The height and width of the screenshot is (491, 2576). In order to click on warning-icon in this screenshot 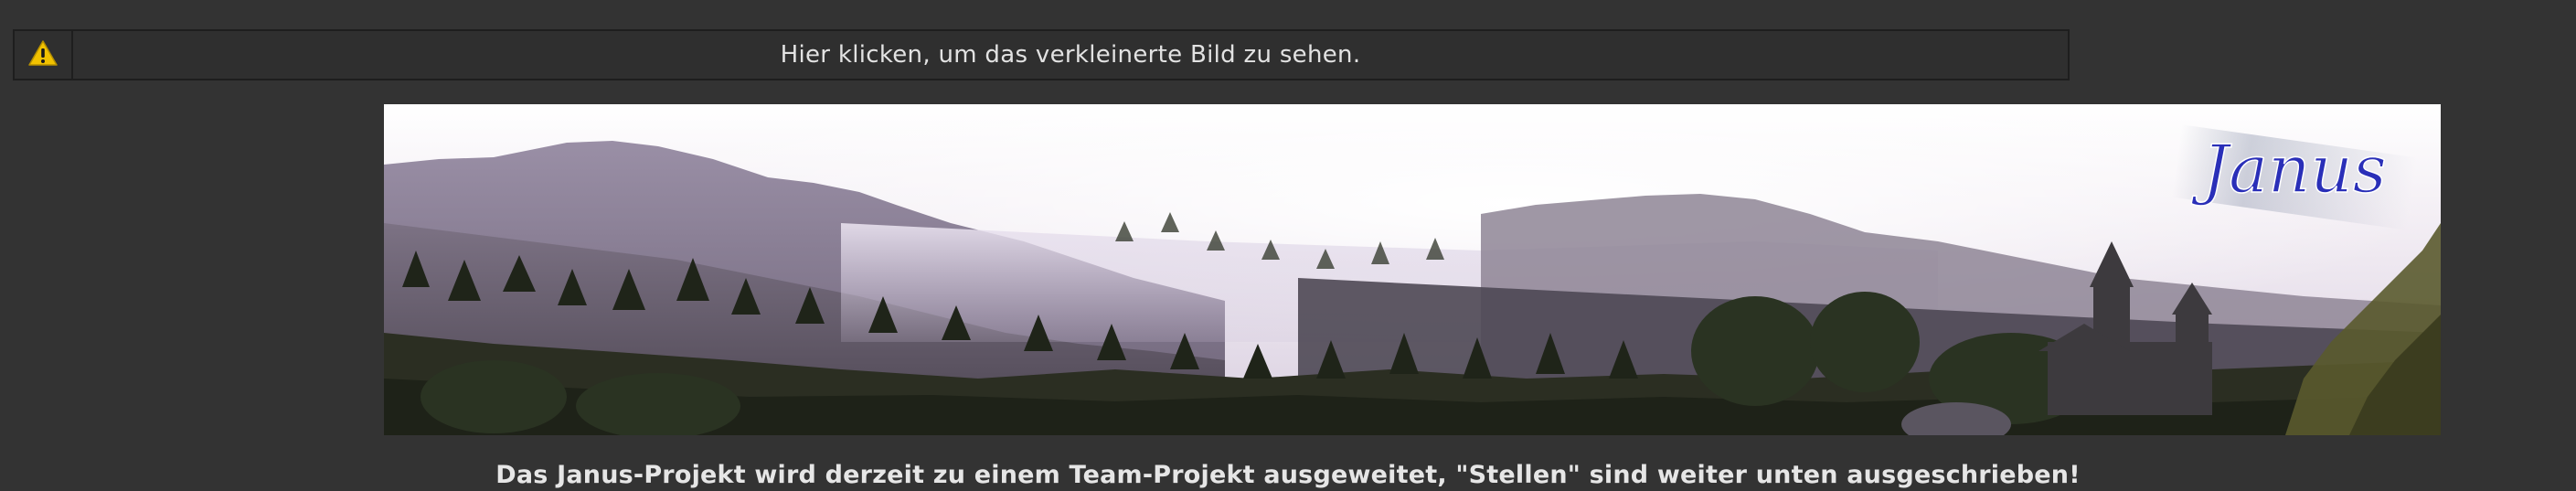, I will do `click(43, 54)`.